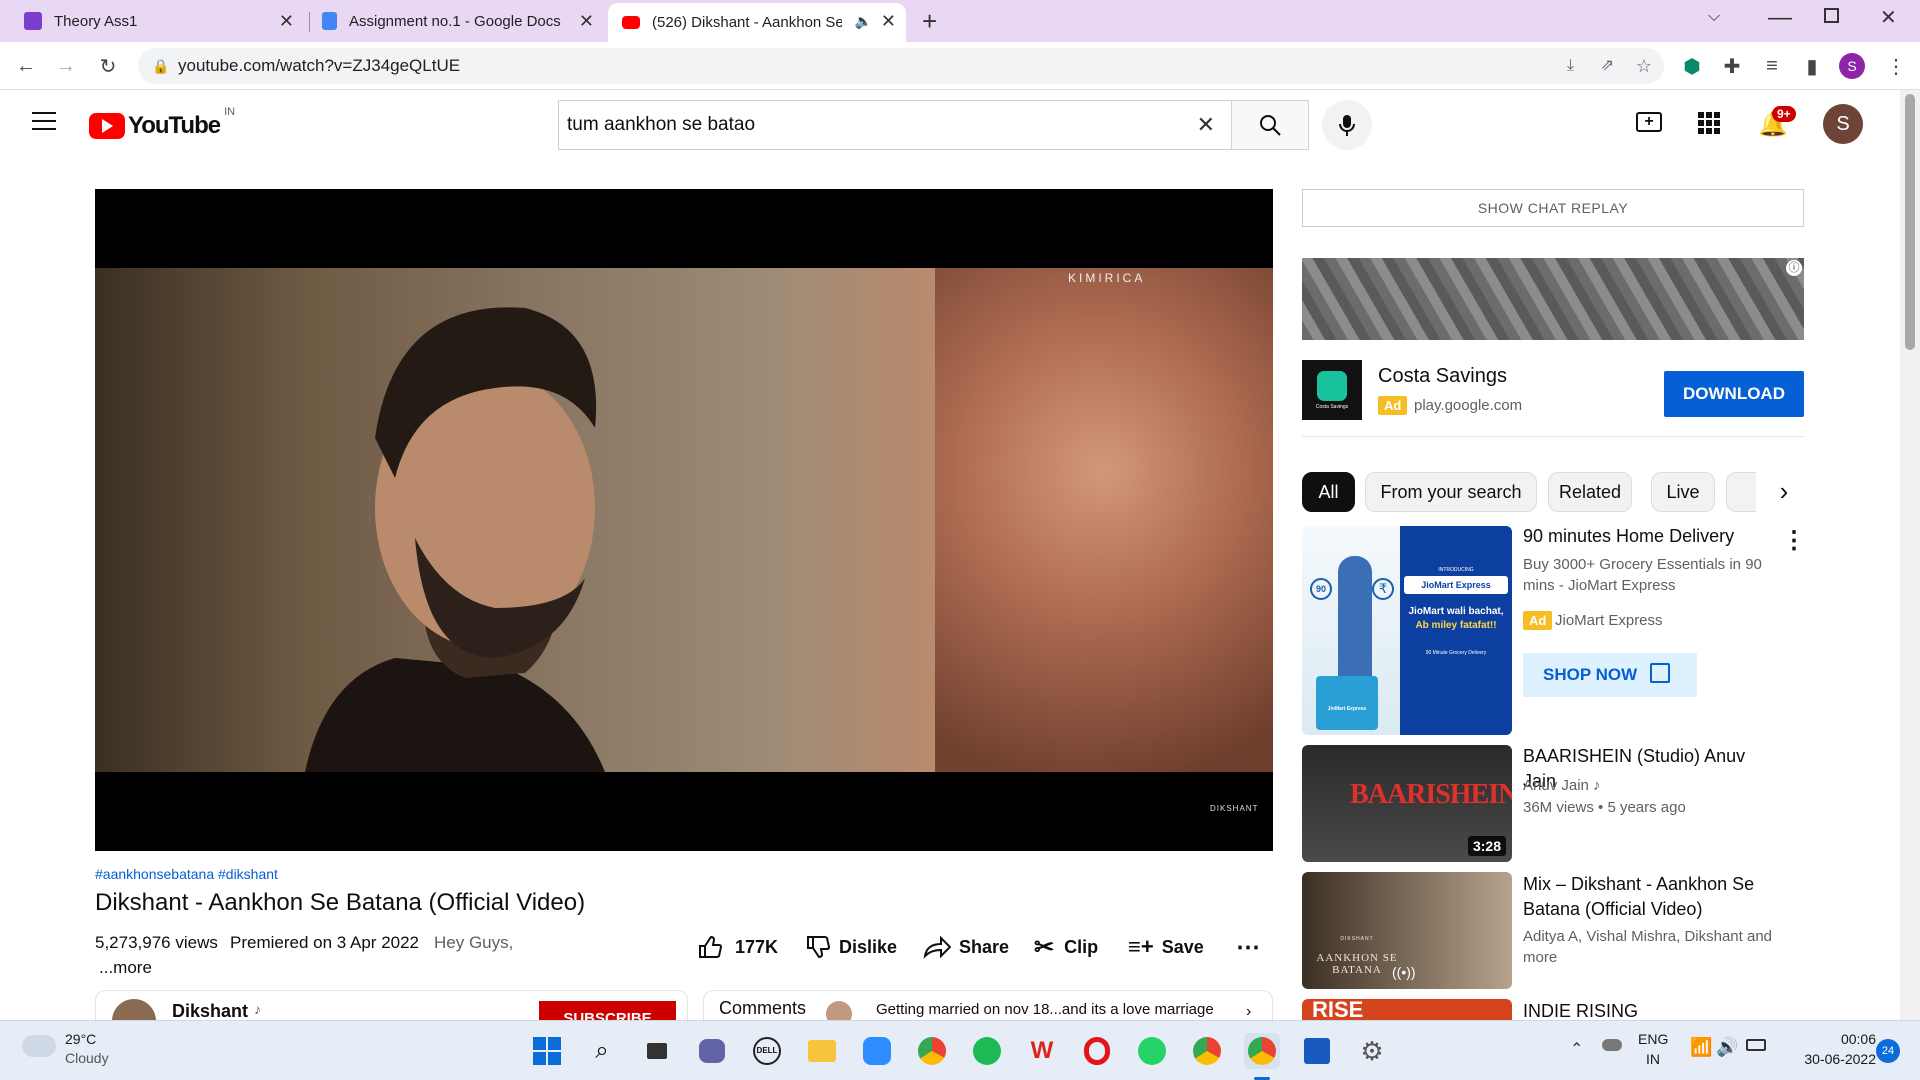  Describe the element at coordinates (1270, 125) in the screenshot. I see `search-button` at that location.